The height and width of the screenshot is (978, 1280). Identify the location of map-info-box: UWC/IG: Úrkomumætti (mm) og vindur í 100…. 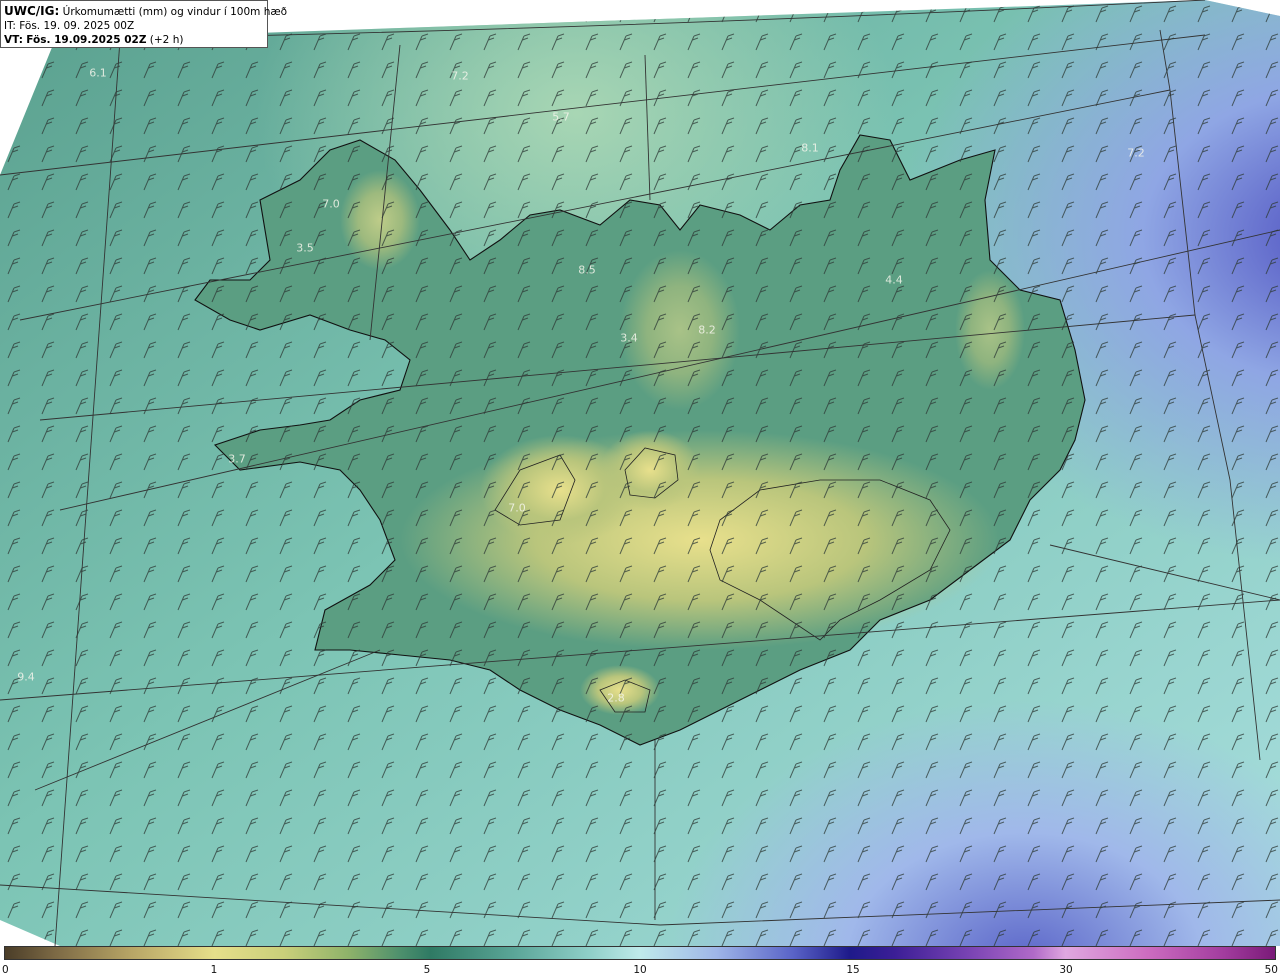
(143, 24).